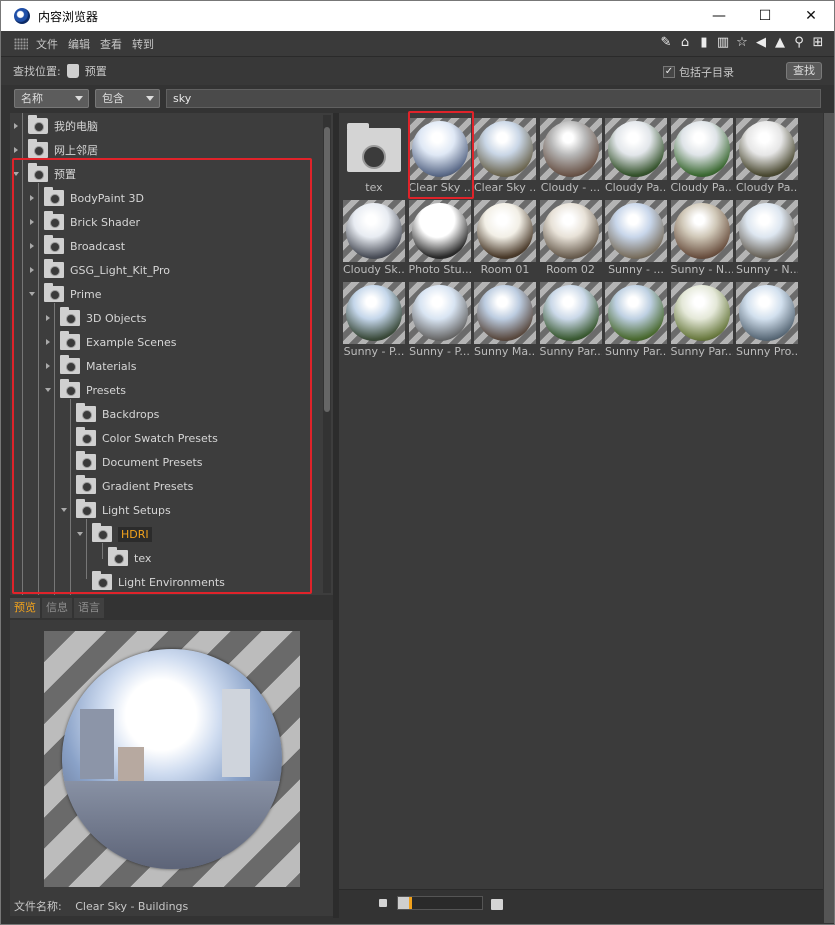 The image size is (835, 925). I want to click on thumbnail-label: Room 02, so click(570, 269).